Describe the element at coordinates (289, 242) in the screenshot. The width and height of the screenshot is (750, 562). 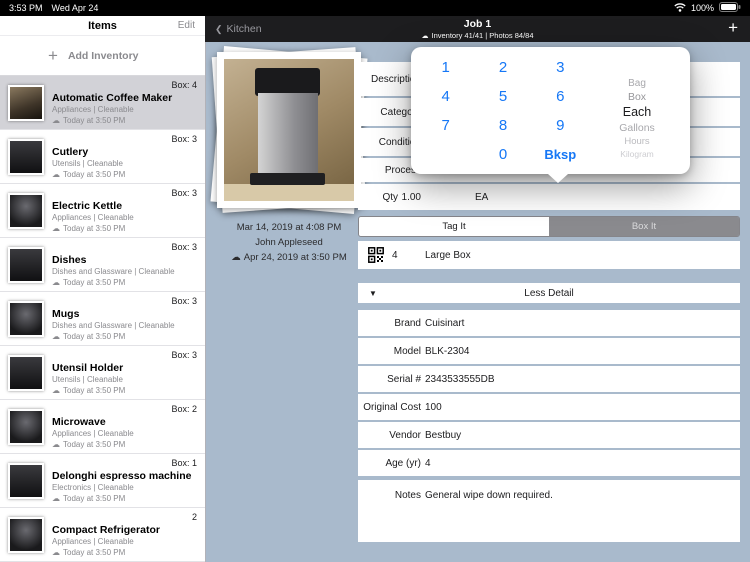
I see `photo-author: John Appleseed` at that location.